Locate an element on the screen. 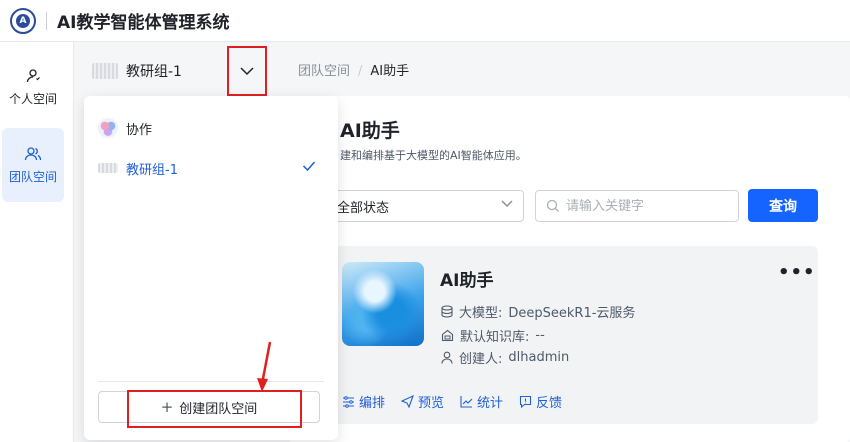 The height and width of the screenshot is (442, 850). feedback-icon is located at coordinates (525, 401).